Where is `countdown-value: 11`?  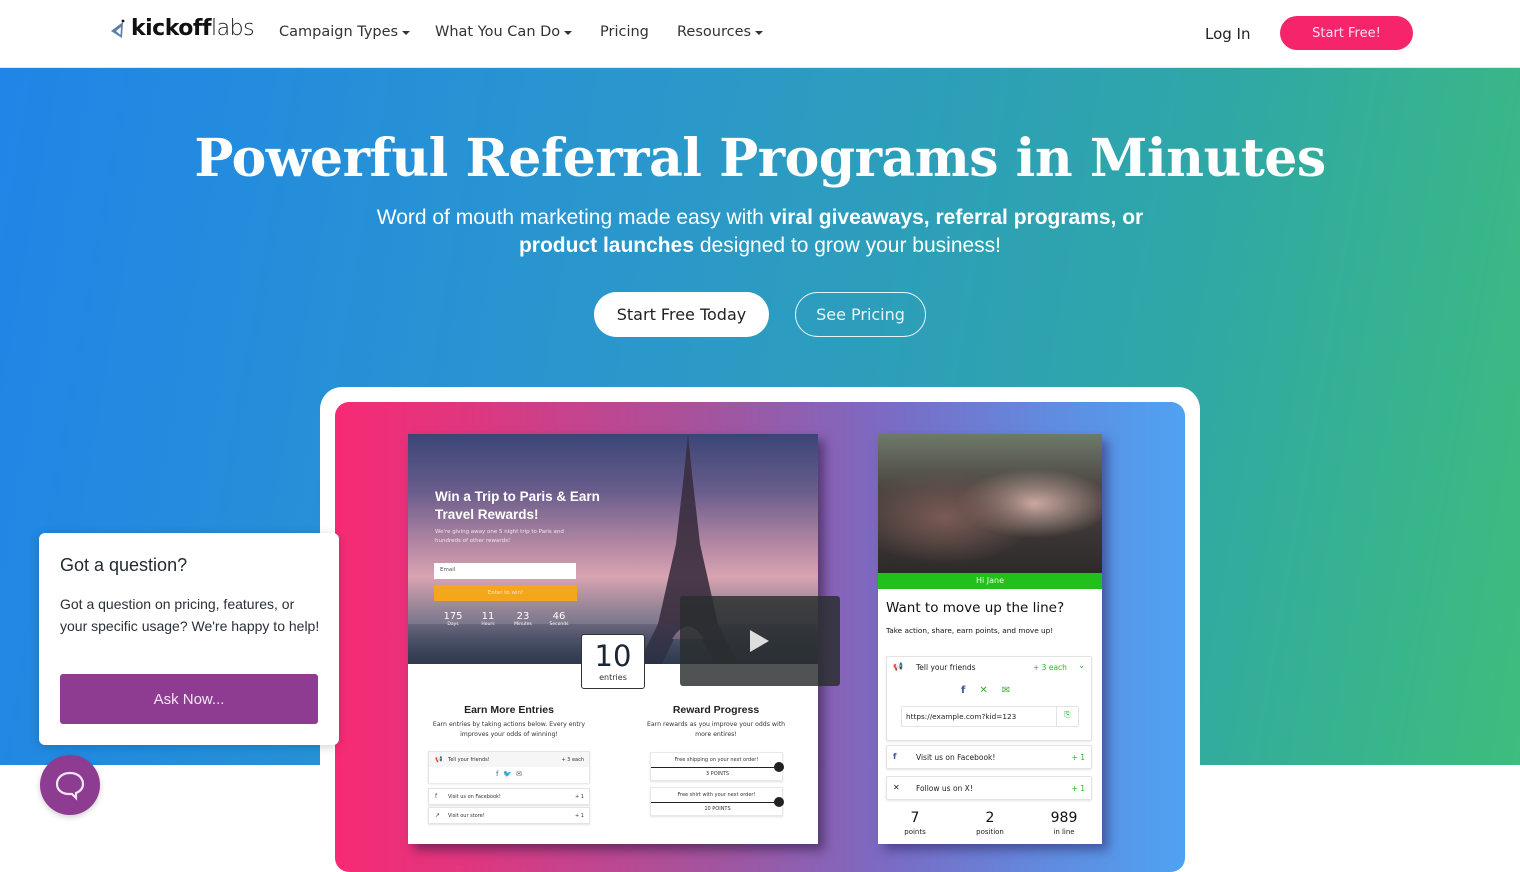 countdown-value: 11 is located at coordinates (488, 616).